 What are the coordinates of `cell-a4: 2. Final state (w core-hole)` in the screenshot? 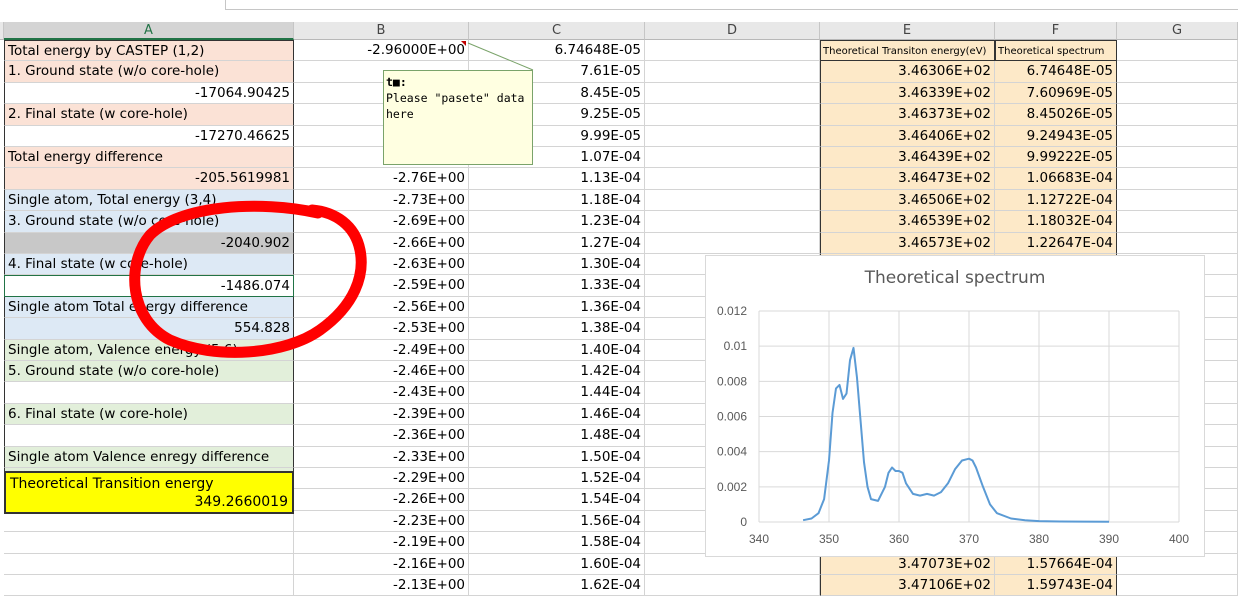 It's located at (149, 115).